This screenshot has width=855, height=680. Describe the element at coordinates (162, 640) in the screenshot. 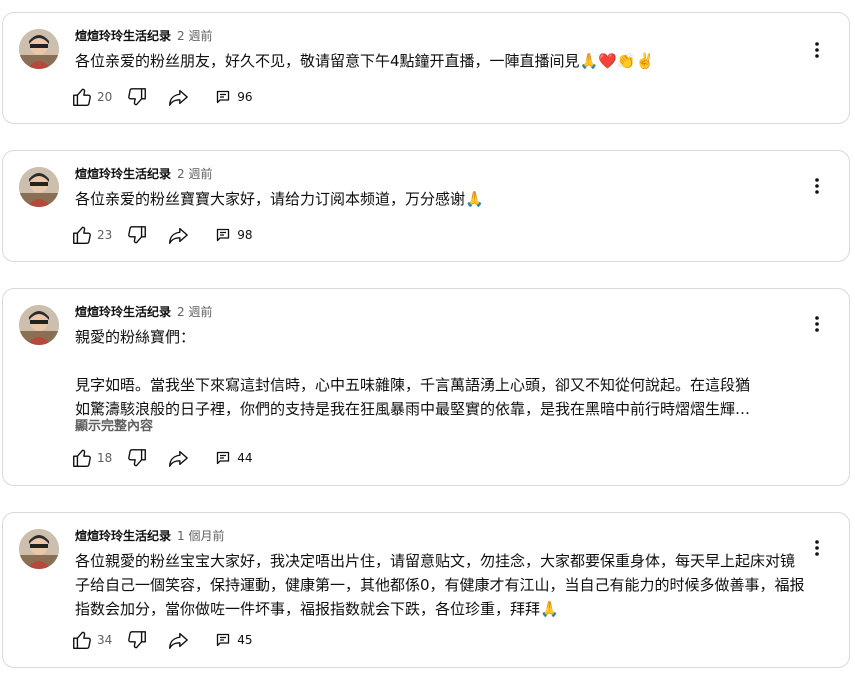

I see `post-actions: 34 45` at that location.